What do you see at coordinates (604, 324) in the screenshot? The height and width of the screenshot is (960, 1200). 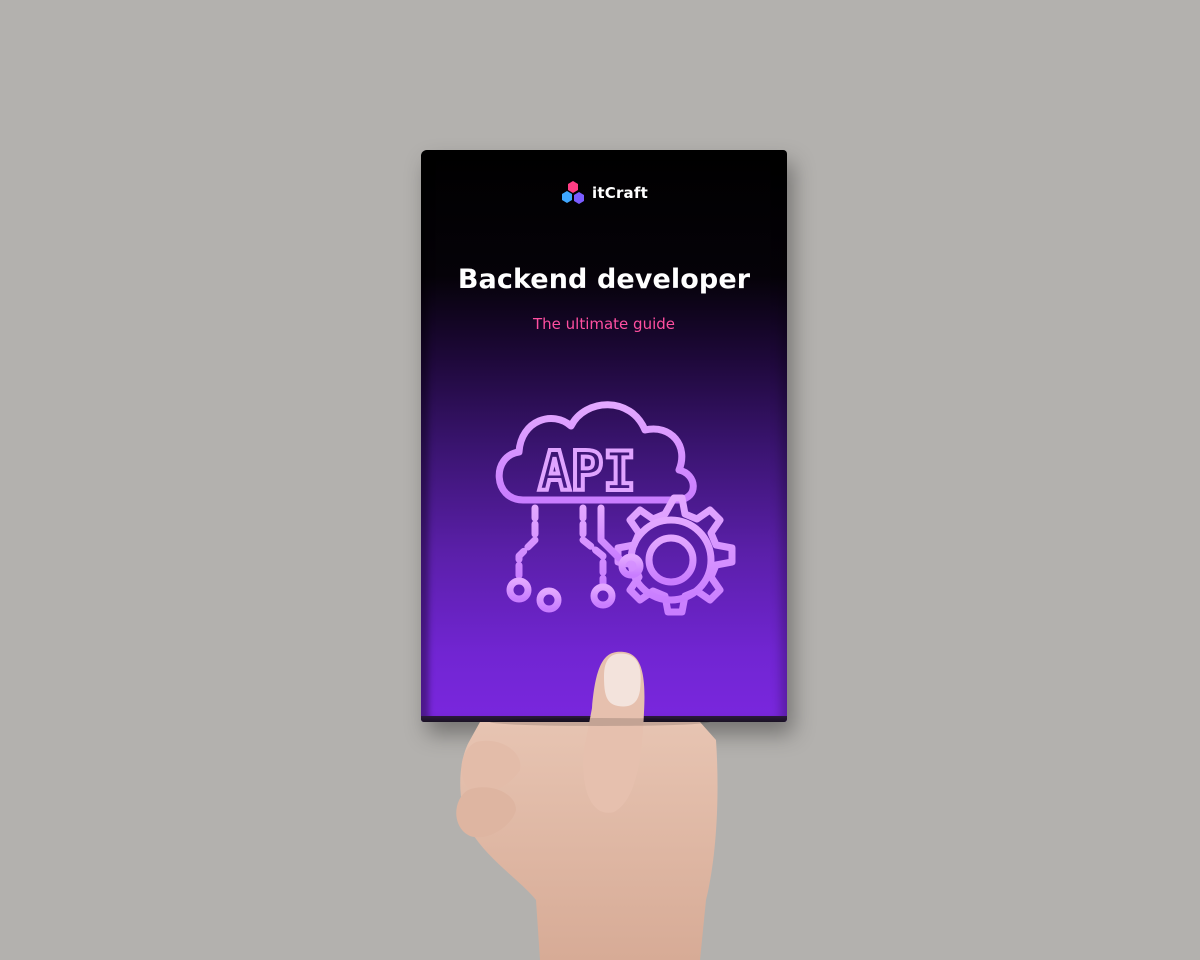 I see `book-subtitle: The ultimate guide` at bounding box center [604, 324].